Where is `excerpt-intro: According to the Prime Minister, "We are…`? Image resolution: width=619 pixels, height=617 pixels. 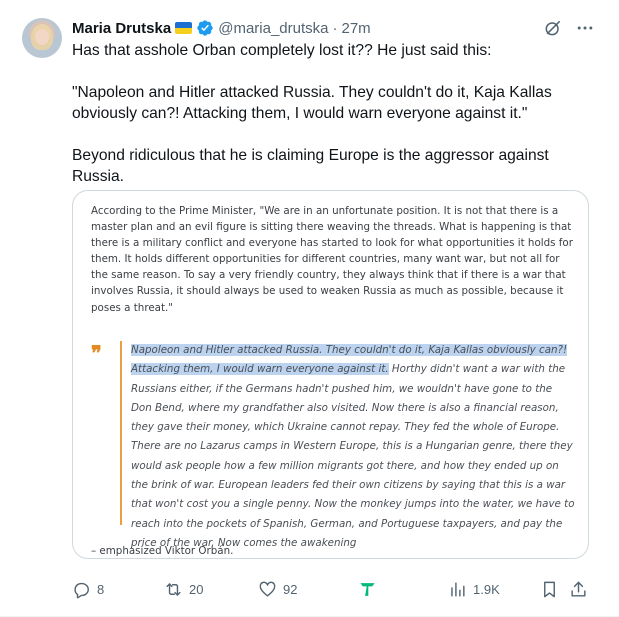
excerpt-intro: According to the Prime Minister, "We are… is located at coordinates (332, 259).